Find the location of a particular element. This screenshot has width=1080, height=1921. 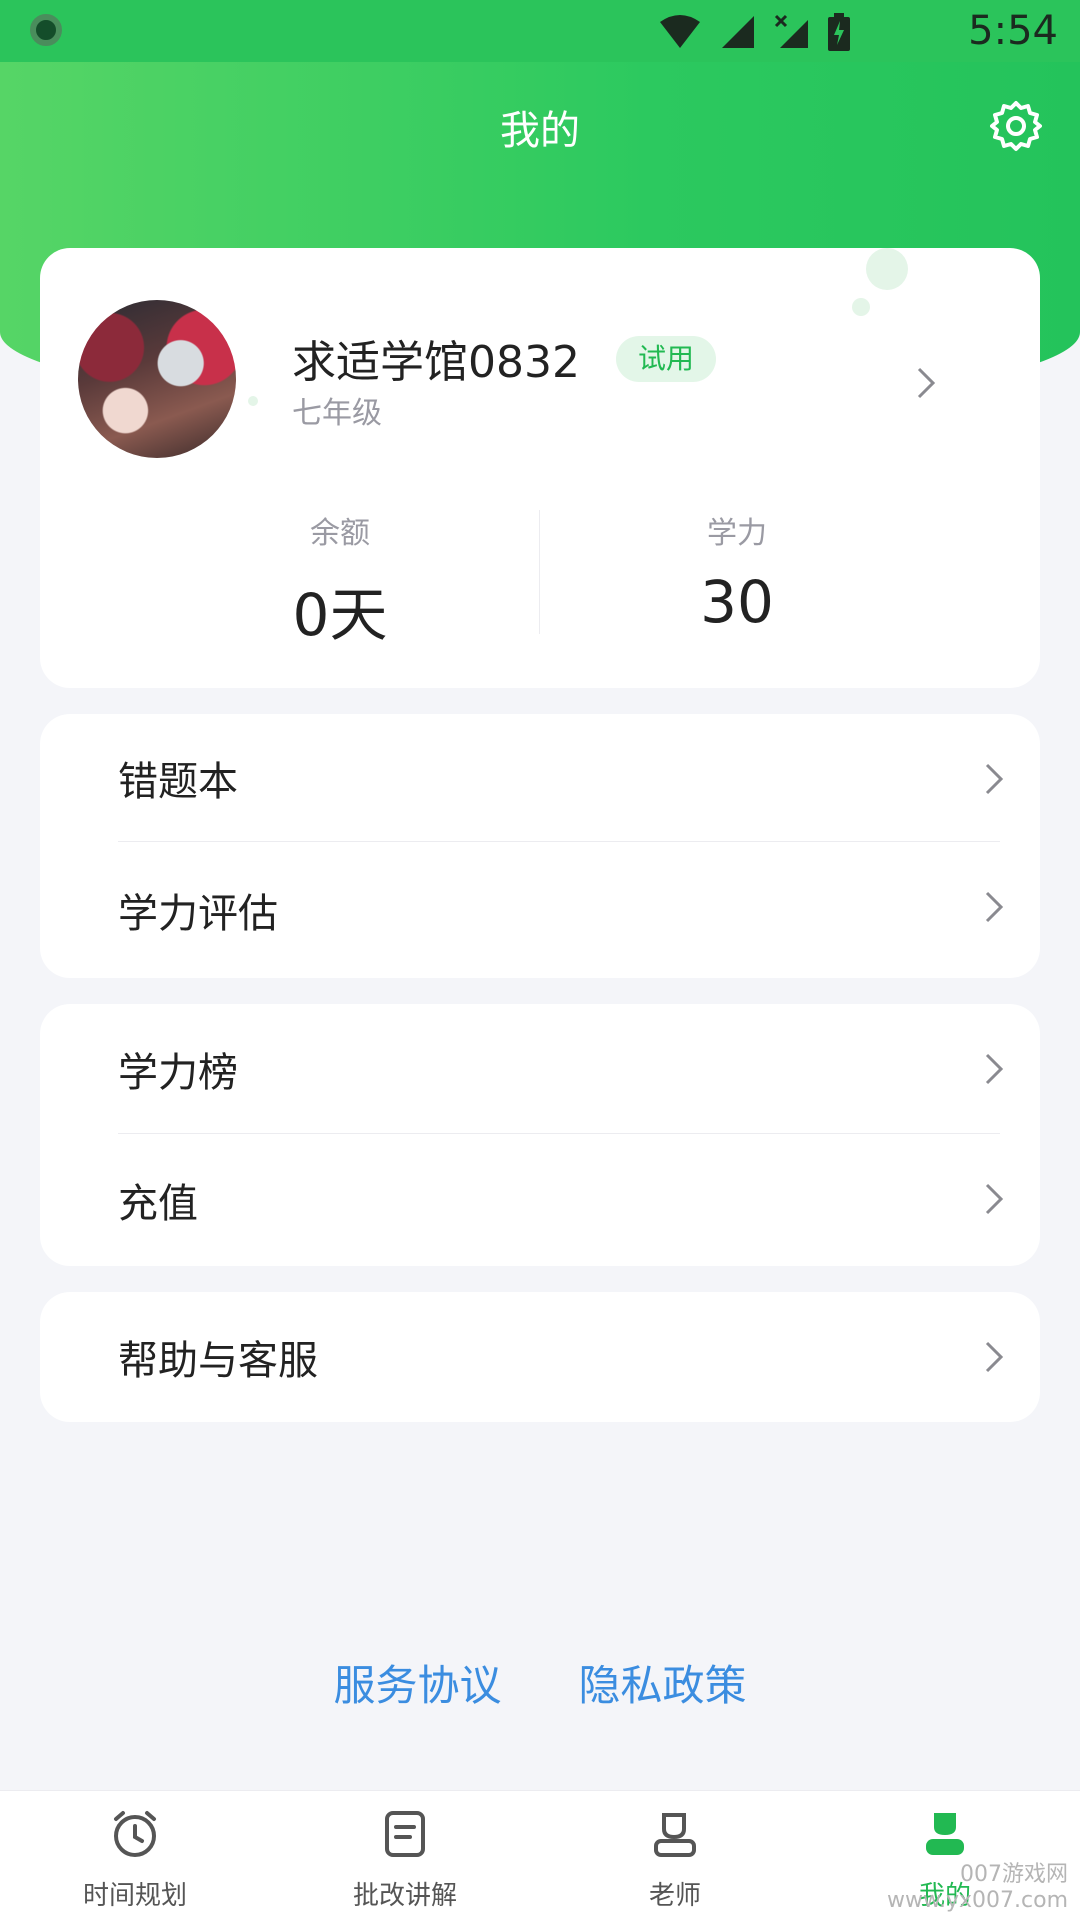

status-bar: 5:54 is located at coordinates (540, 31).